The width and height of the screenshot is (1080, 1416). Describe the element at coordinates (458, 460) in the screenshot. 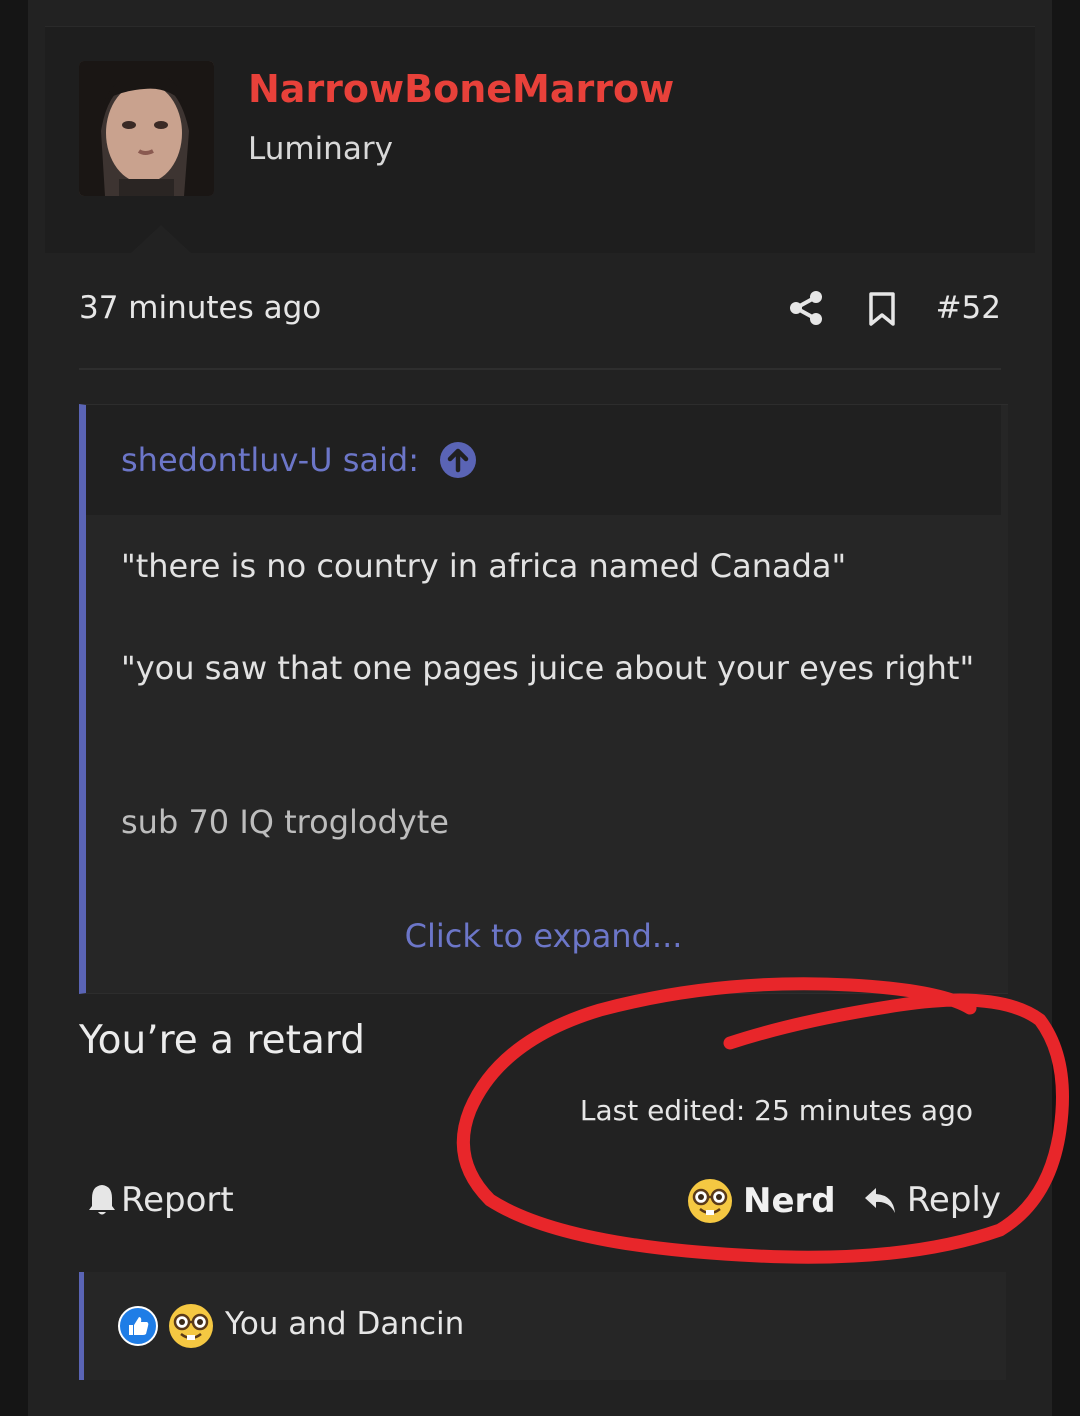

I see `quote-jump-icon` at that location.